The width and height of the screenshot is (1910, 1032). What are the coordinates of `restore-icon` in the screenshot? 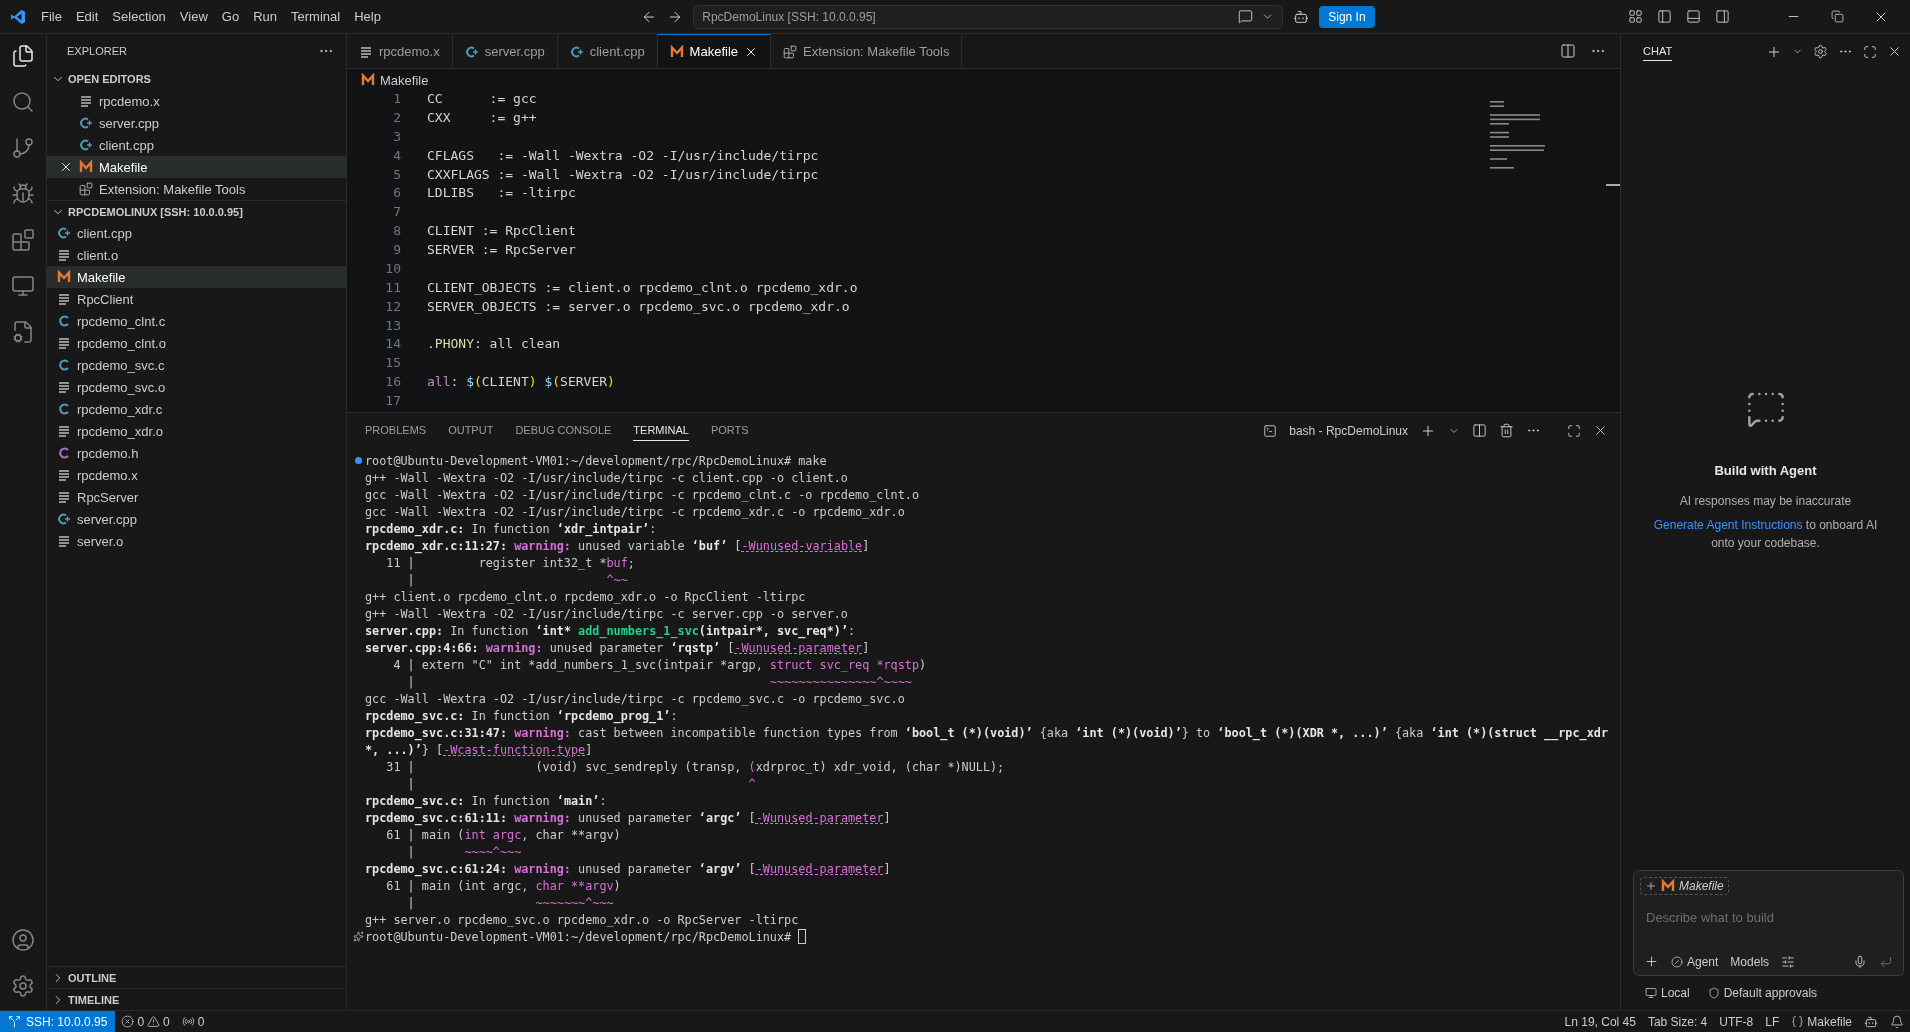 It's located at (1837, 16).